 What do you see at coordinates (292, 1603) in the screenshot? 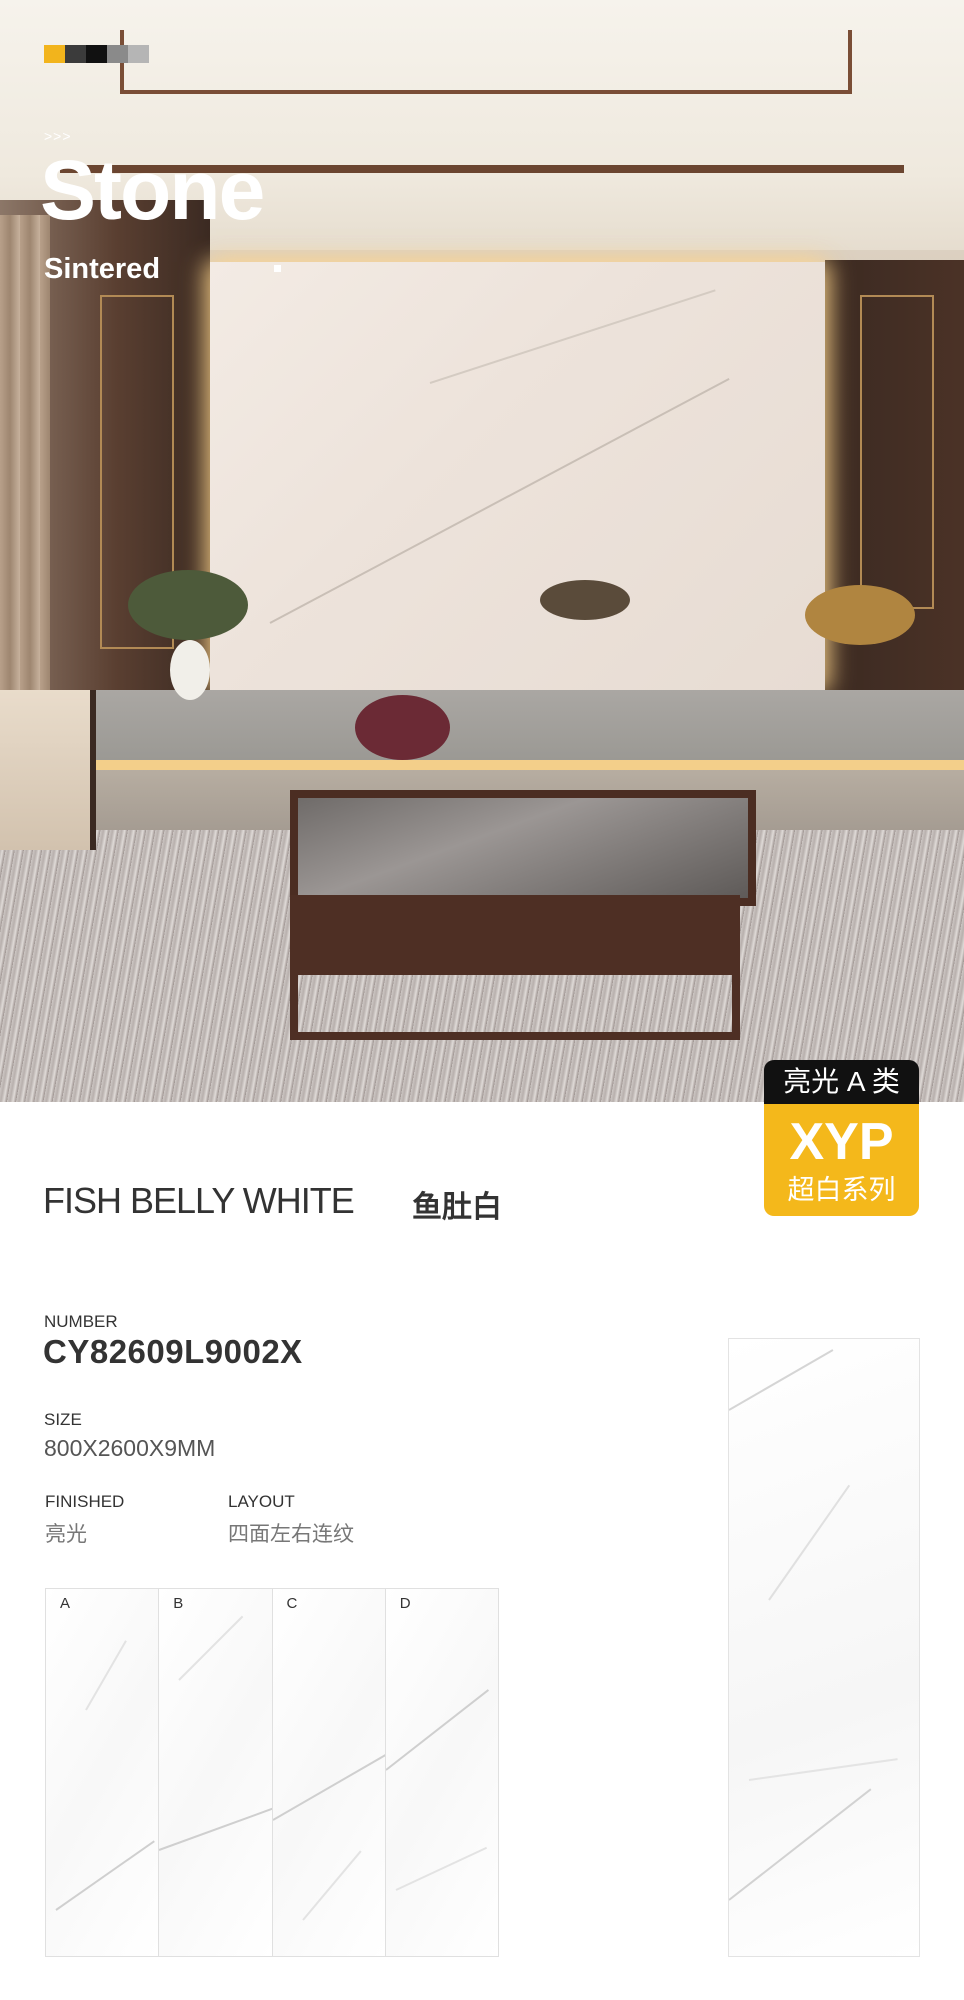
I see `tile-label: C` at bounding box center [292, 1603].